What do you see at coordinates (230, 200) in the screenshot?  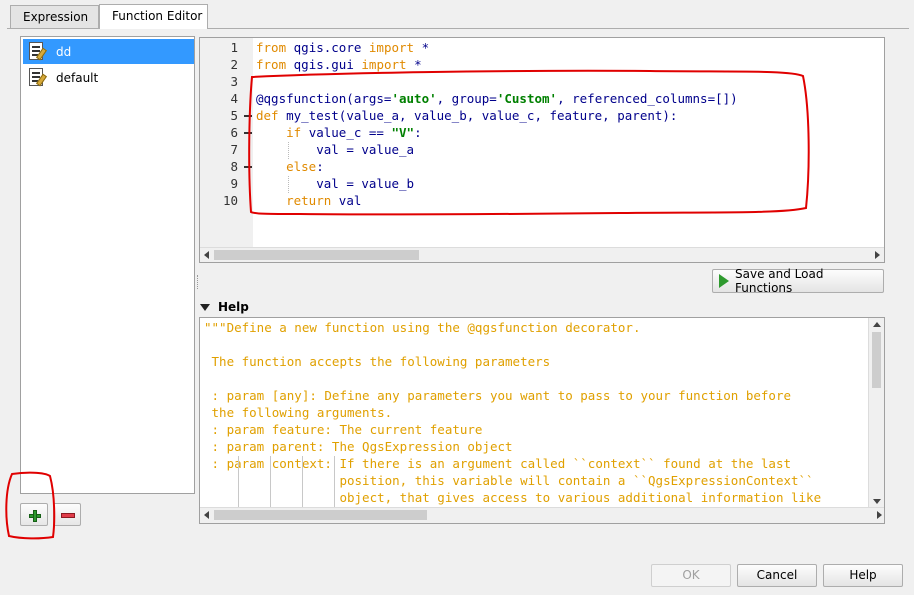 I see `line-number: 10` at bounding box center [230, 200].